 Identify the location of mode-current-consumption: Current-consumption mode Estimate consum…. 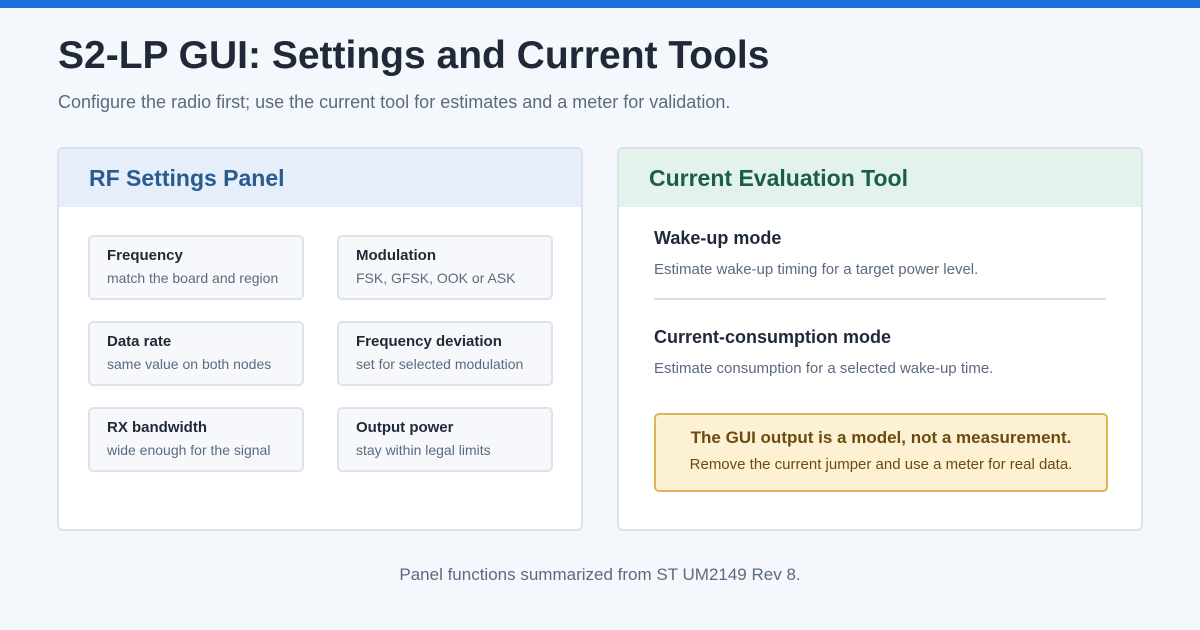
(880, 352).